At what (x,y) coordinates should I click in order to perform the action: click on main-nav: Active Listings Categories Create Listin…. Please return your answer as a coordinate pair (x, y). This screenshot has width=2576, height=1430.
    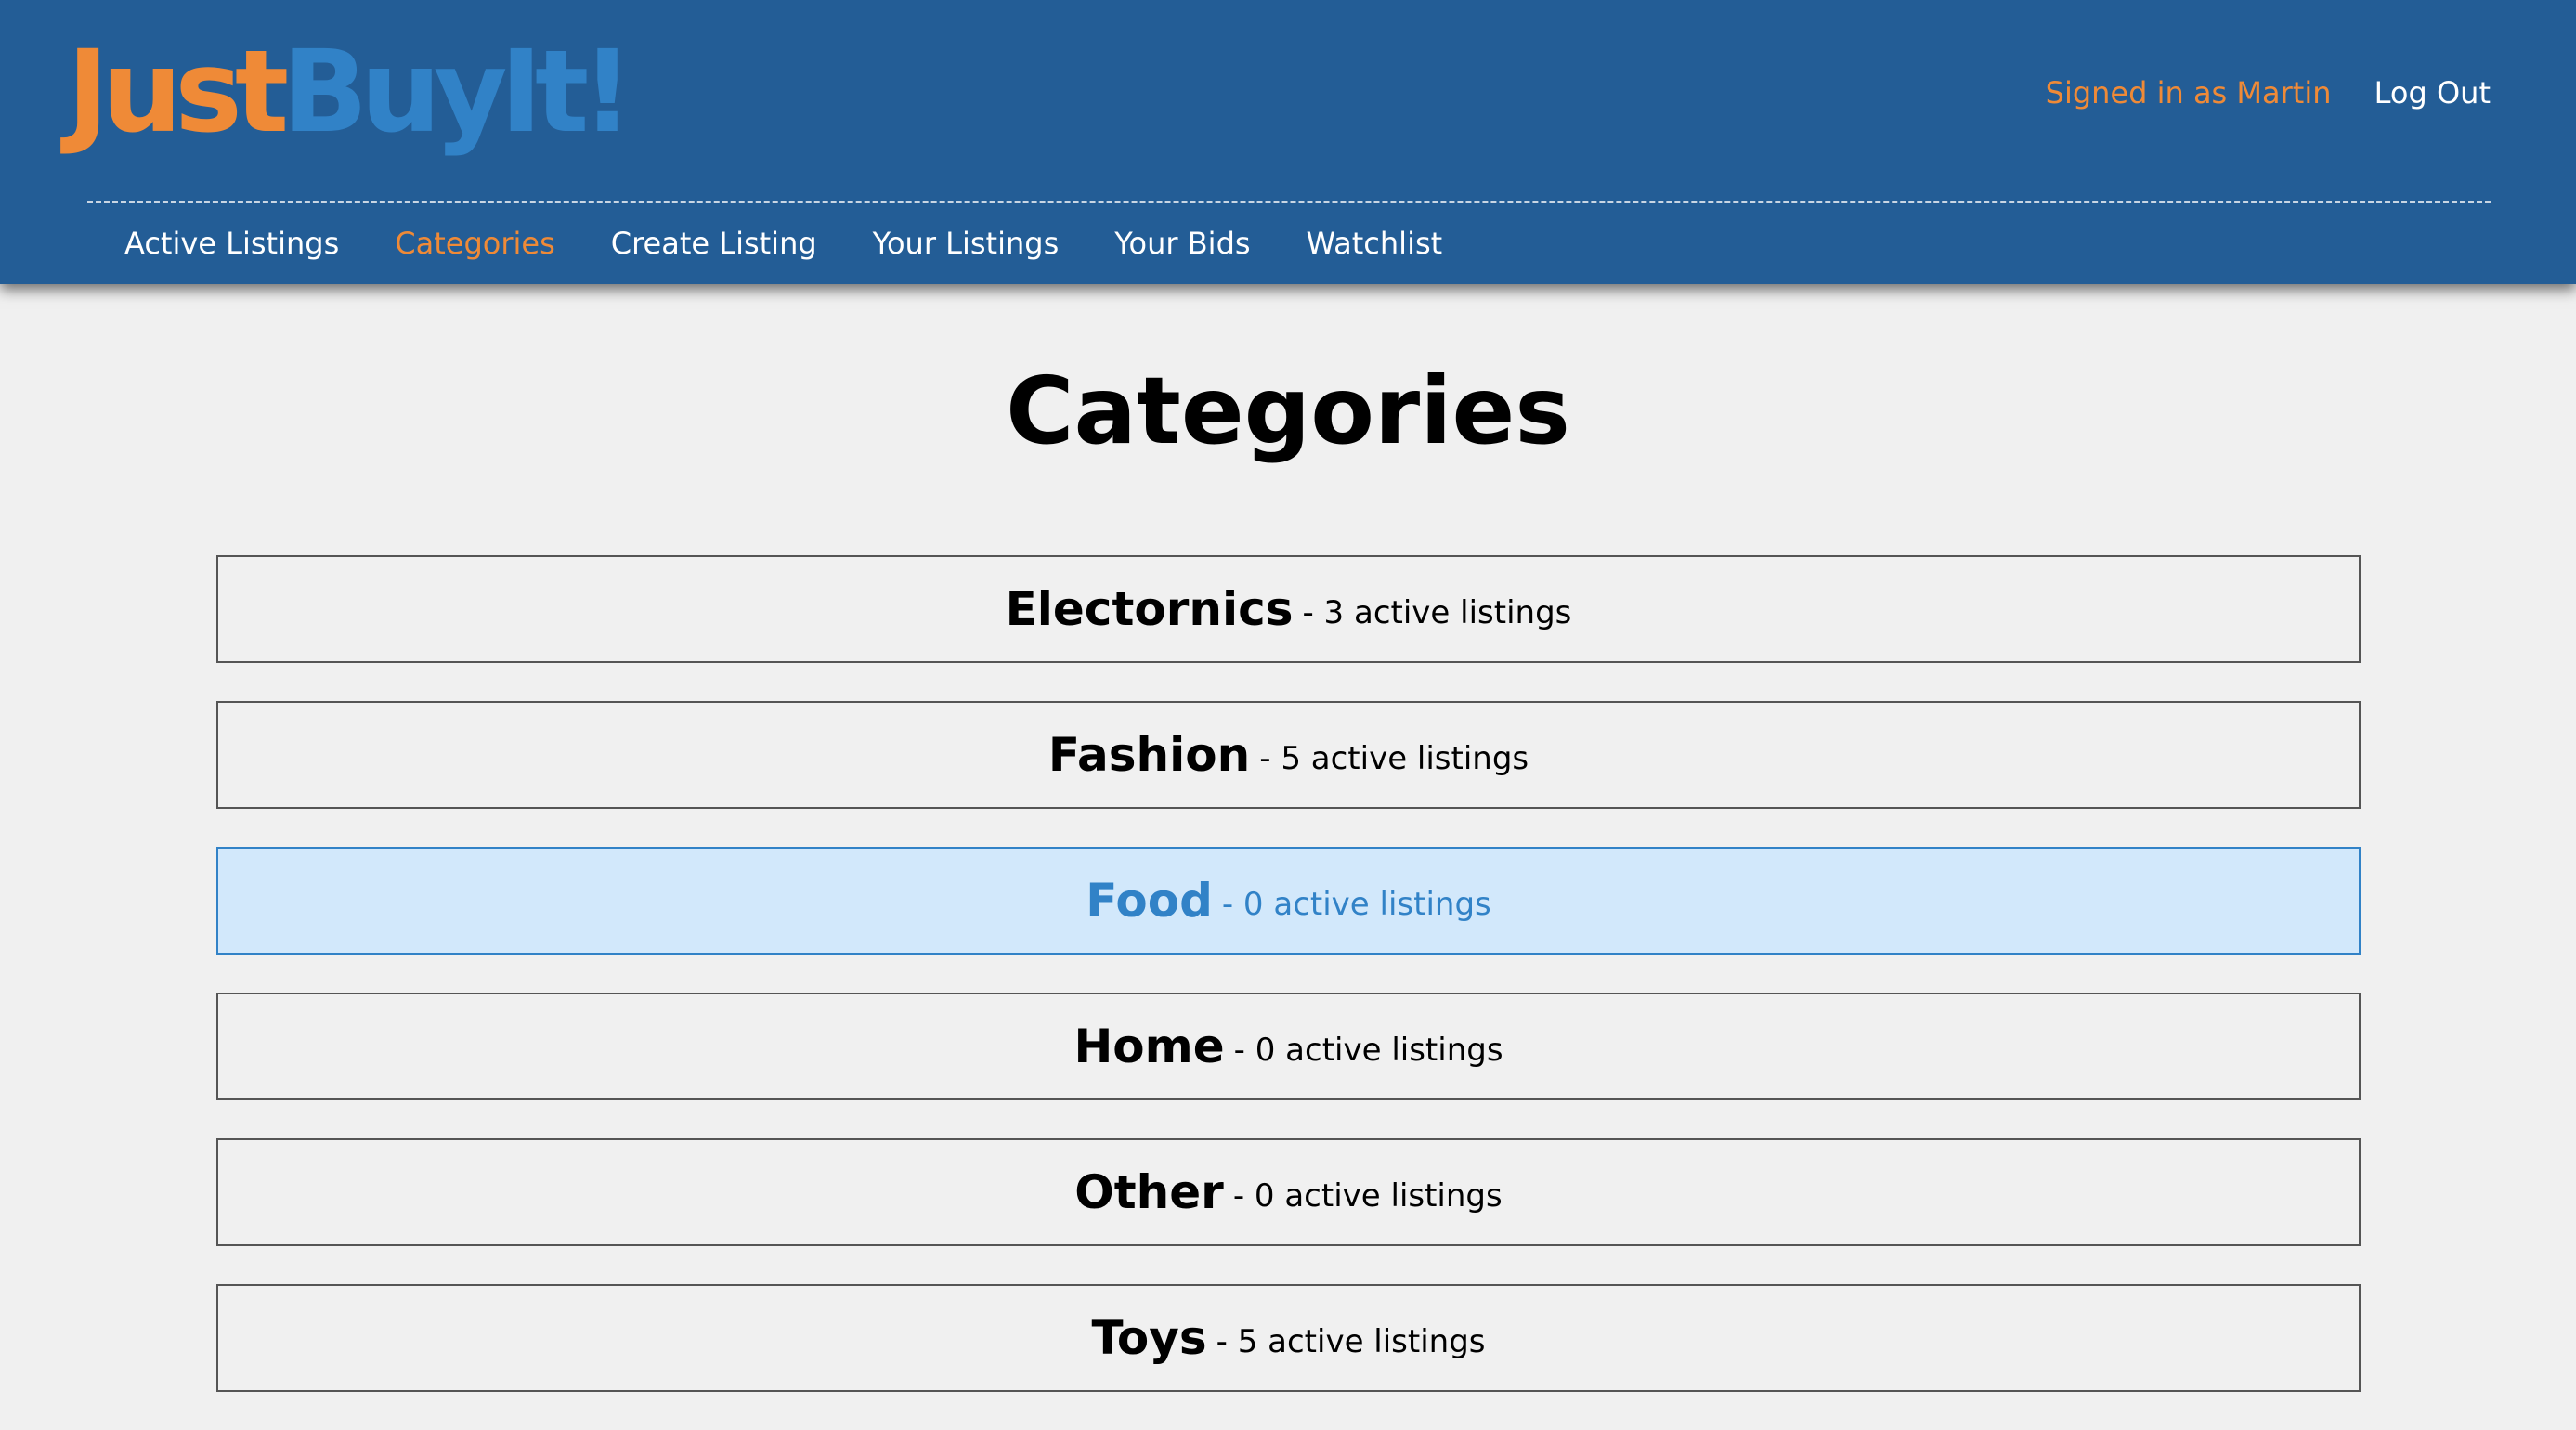
    Looking at the image, I should click on (783, 243).